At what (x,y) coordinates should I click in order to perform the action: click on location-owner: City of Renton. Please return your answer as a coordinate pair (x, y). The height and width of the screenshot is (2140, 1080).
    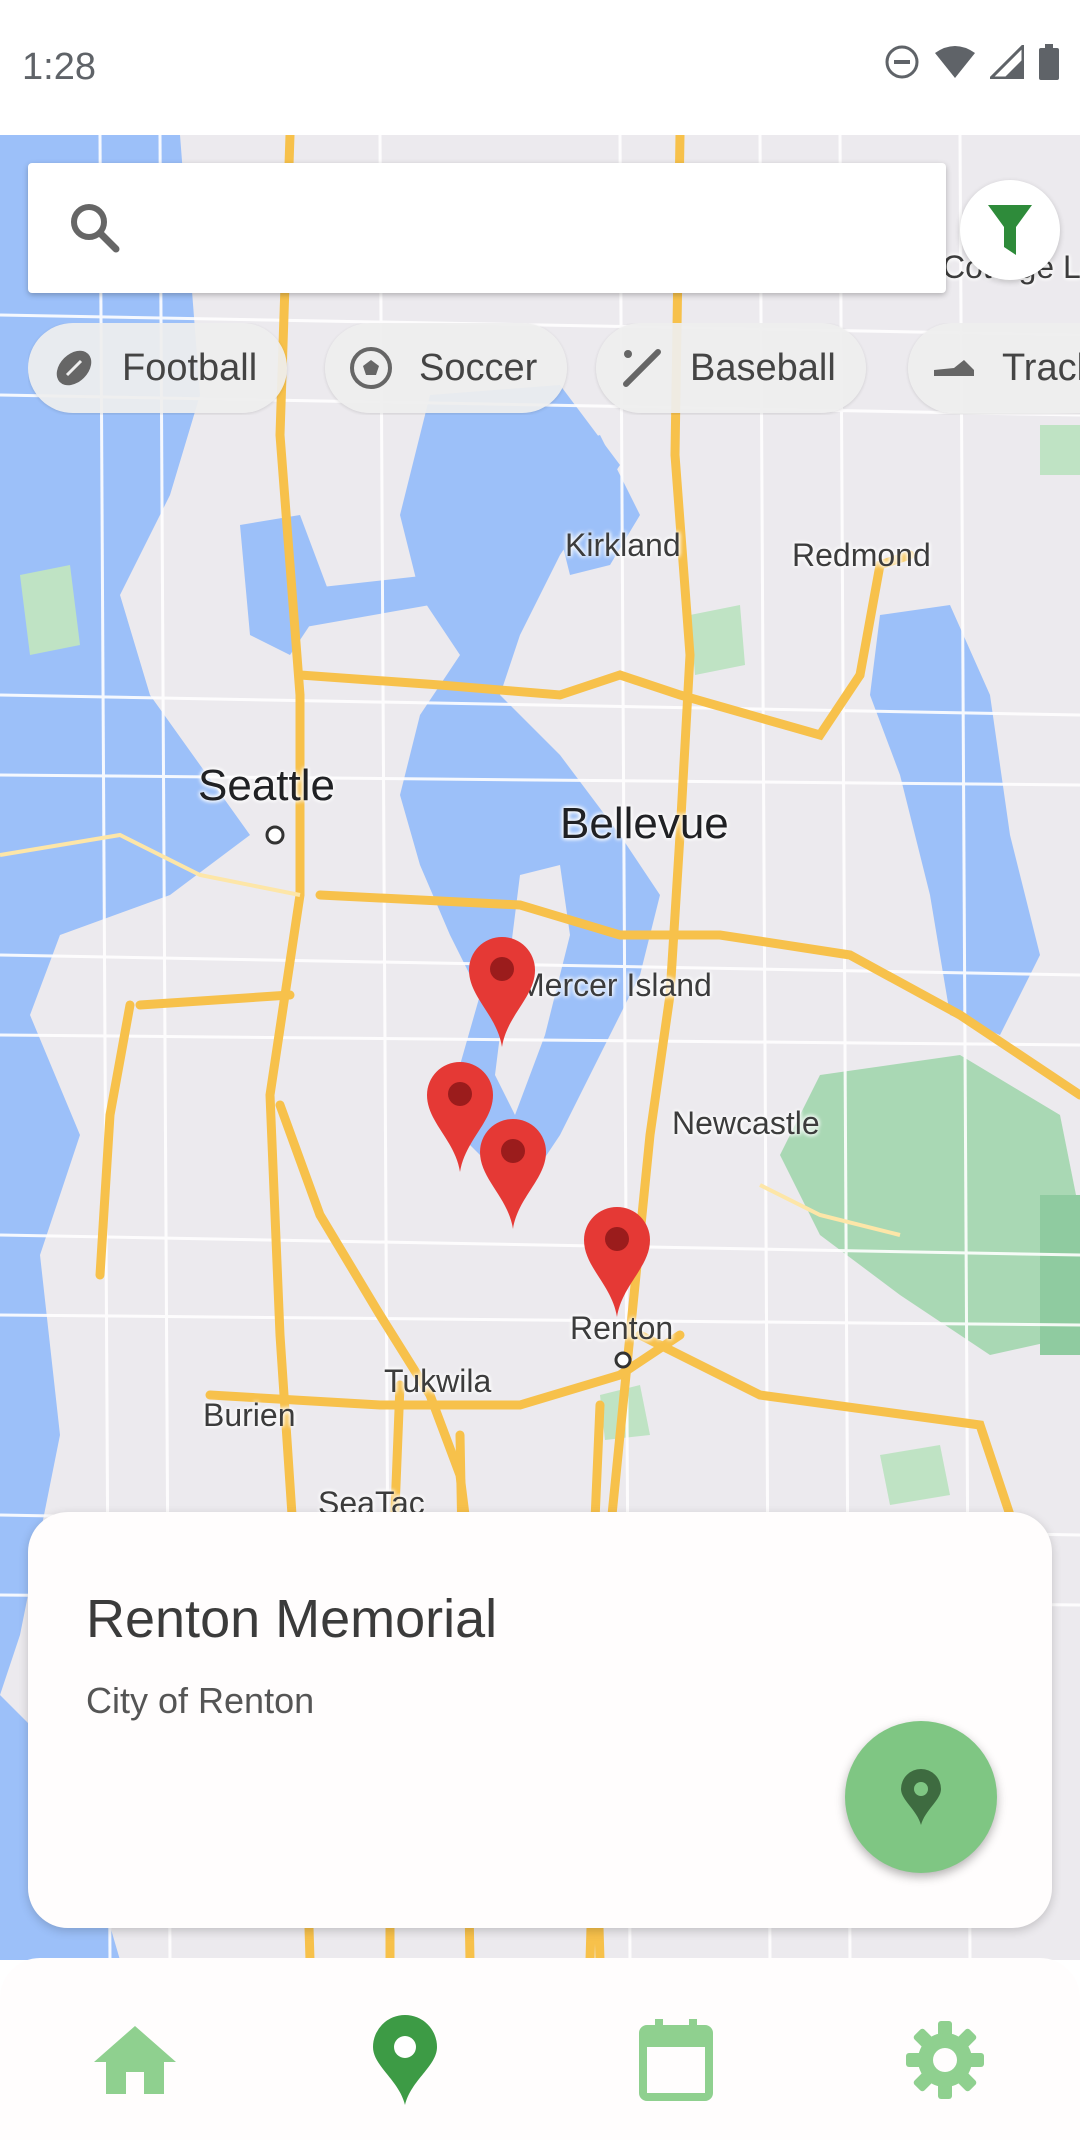
    Looking at the image, I should click on (200, 1700).